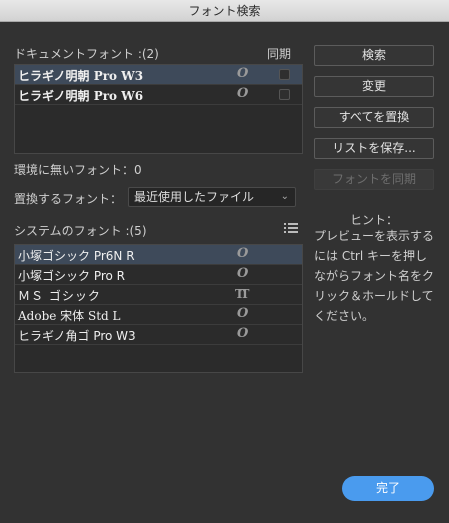 This screenshot has height=523, width=449. Describe the element at coordinates (68, 199) in the screenshot. I see `replace-with-label: 置換するフォント：` at that location.